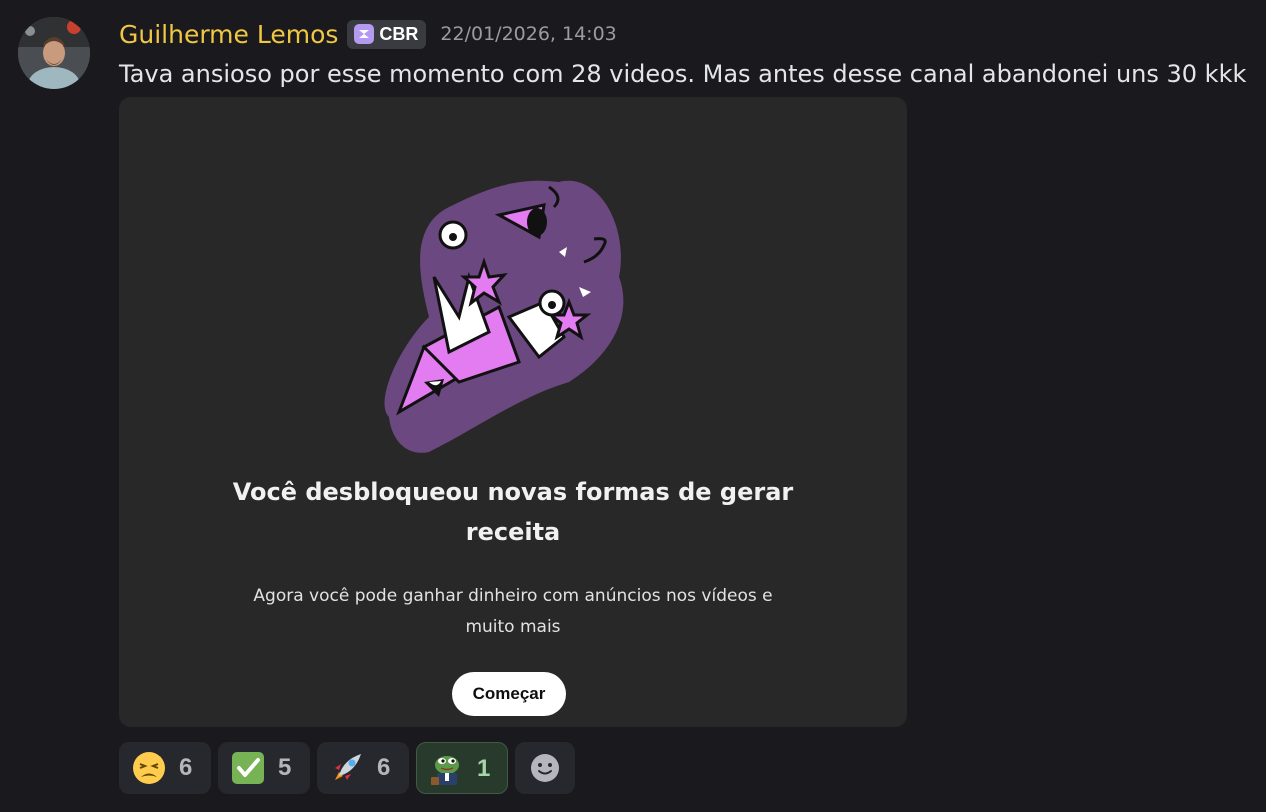 This screenshot has width=1266, height=812. I want to click on reaction-rocket: 6, so click(363, 768).